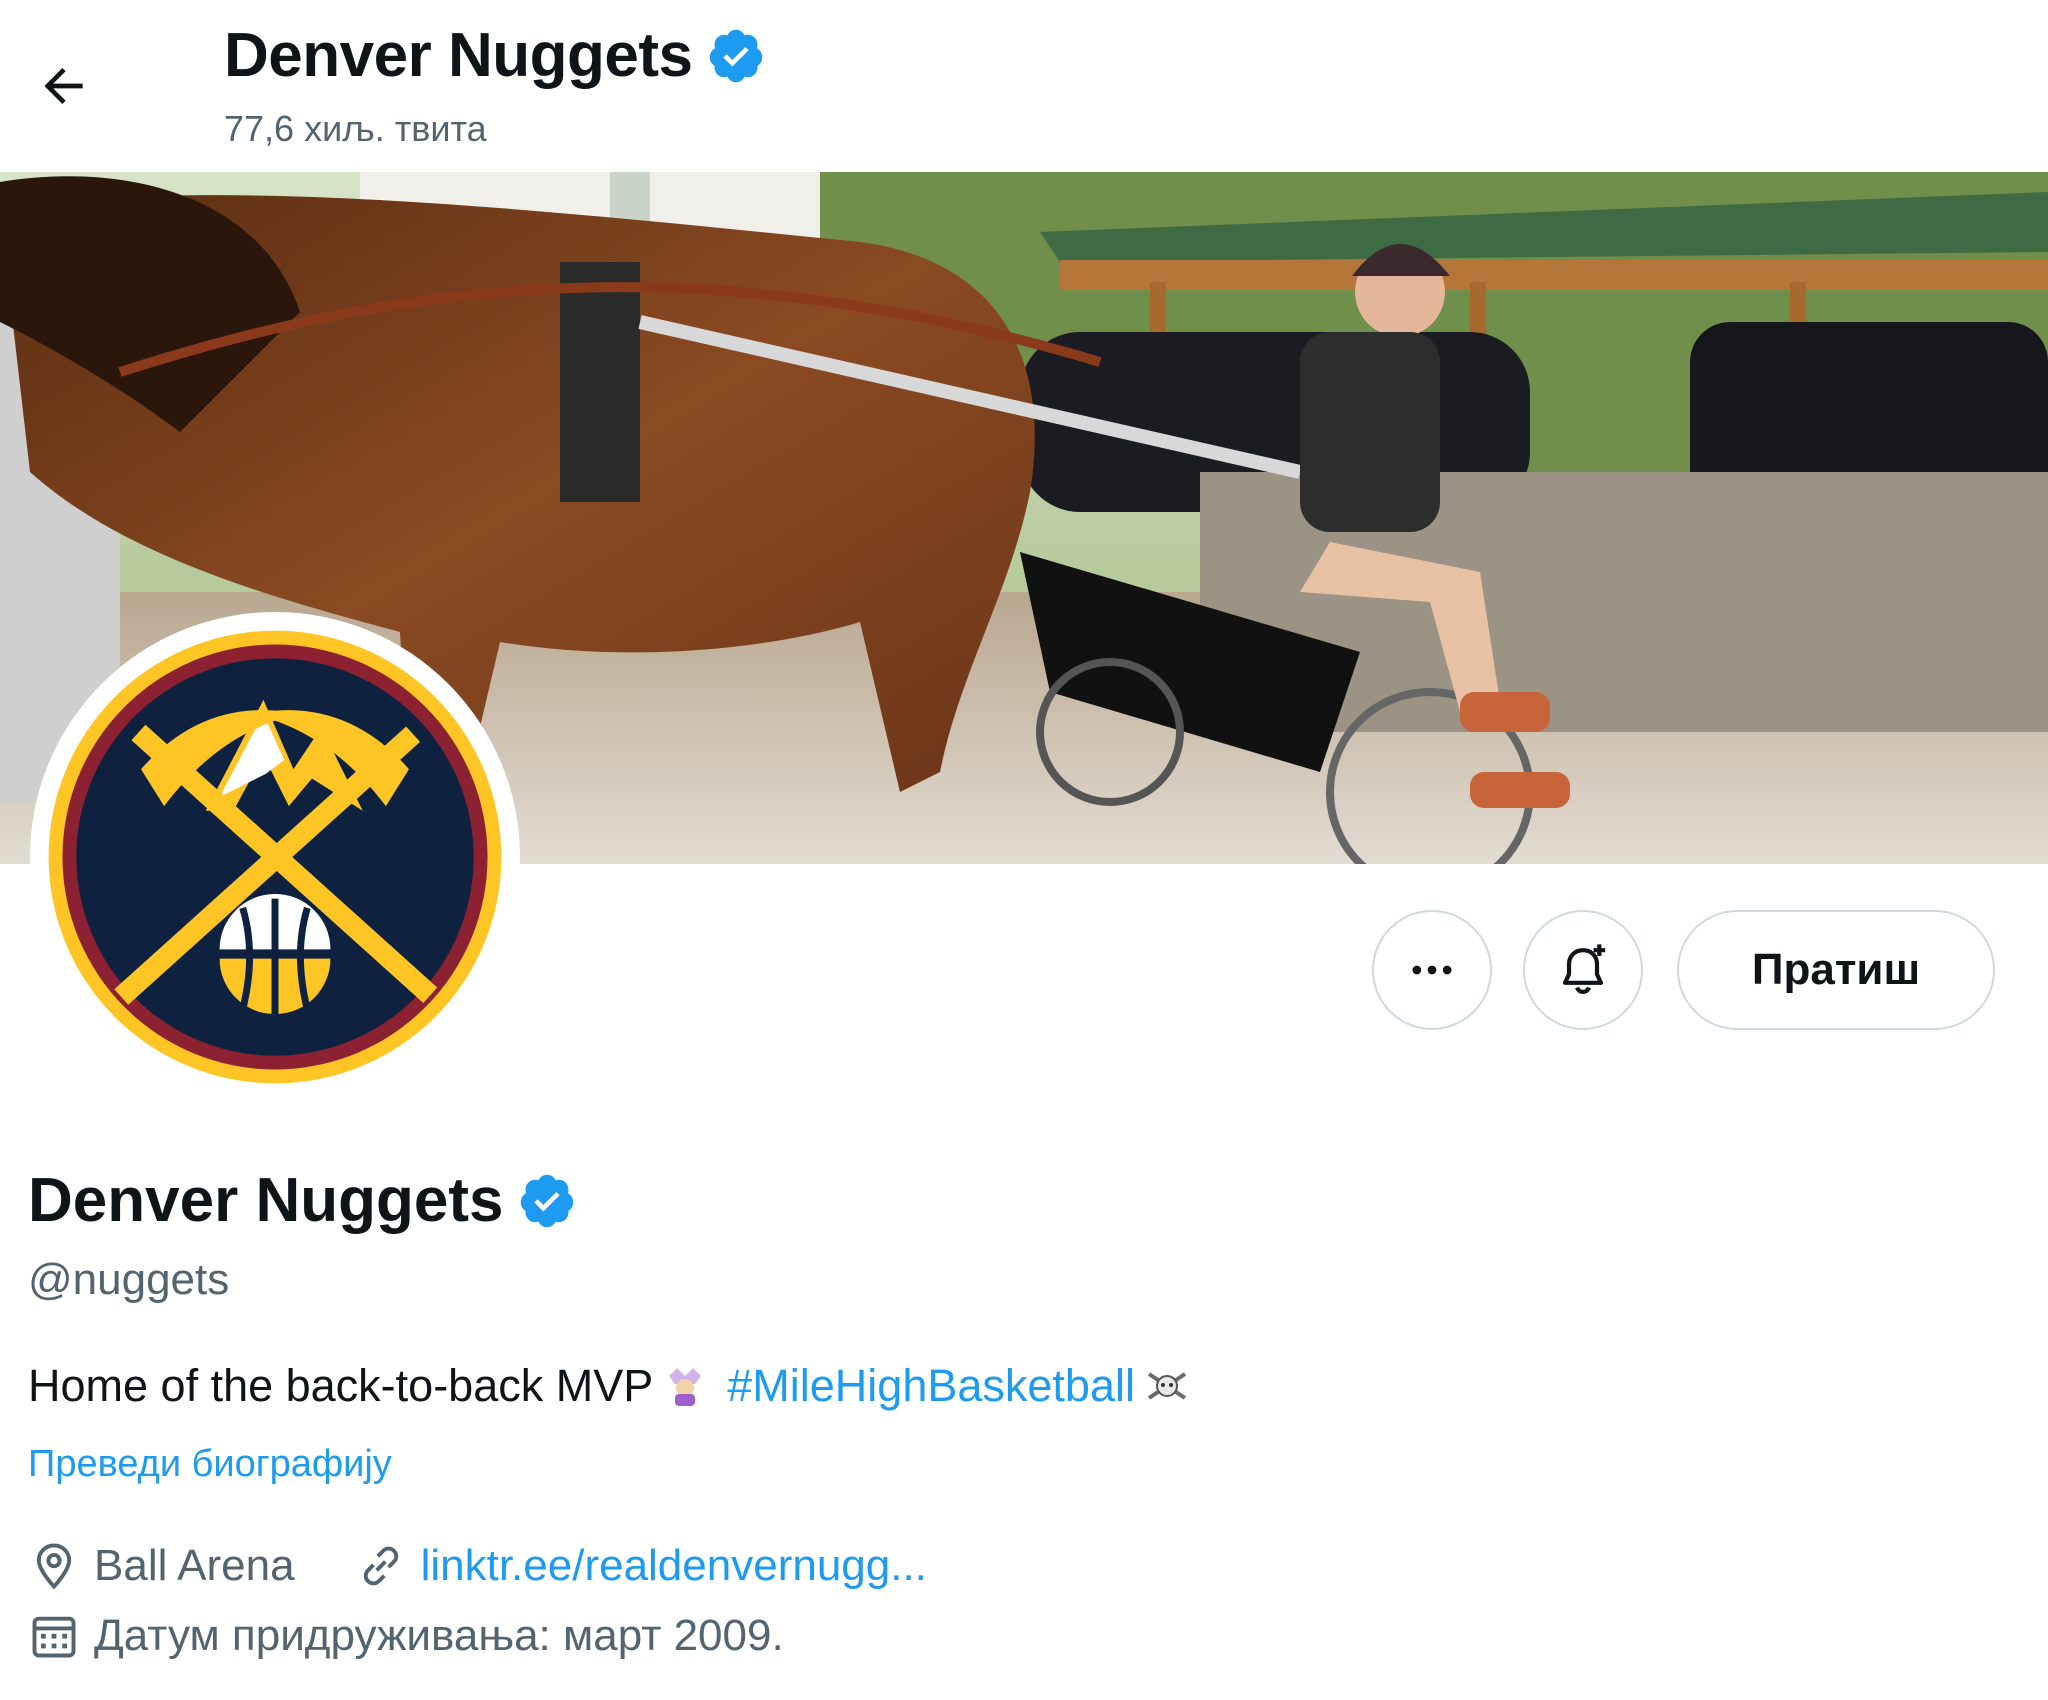 The image size is (2048, 1700). I want to click on location-item: Ball Arena, so click(161, 1566).